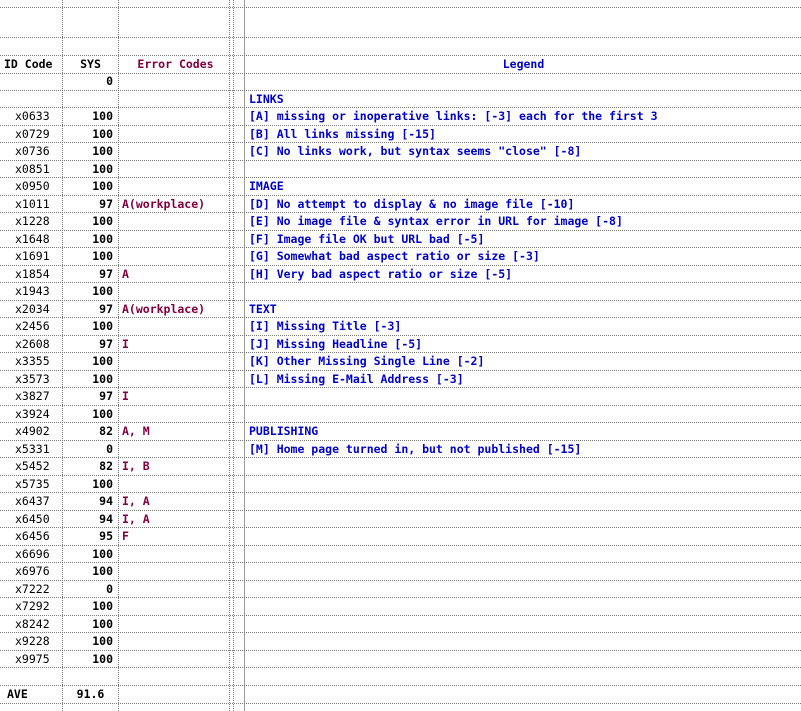 The width and height of the screenshot is (801, 711). What do you see at coordinates (33, 484) in the screenshot?
I see `id-cell: x5735` at bounding box center [33, 484].